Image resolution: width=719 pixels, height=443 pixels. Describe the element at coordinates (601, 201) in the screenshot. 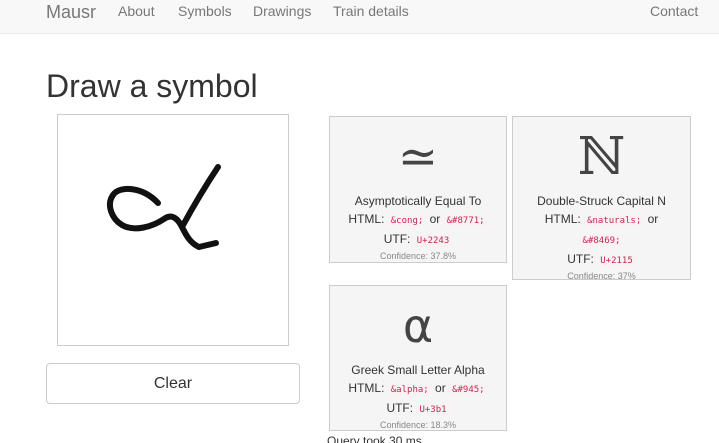

I see `symbol-name: Double-Struck Capital N` at that location.